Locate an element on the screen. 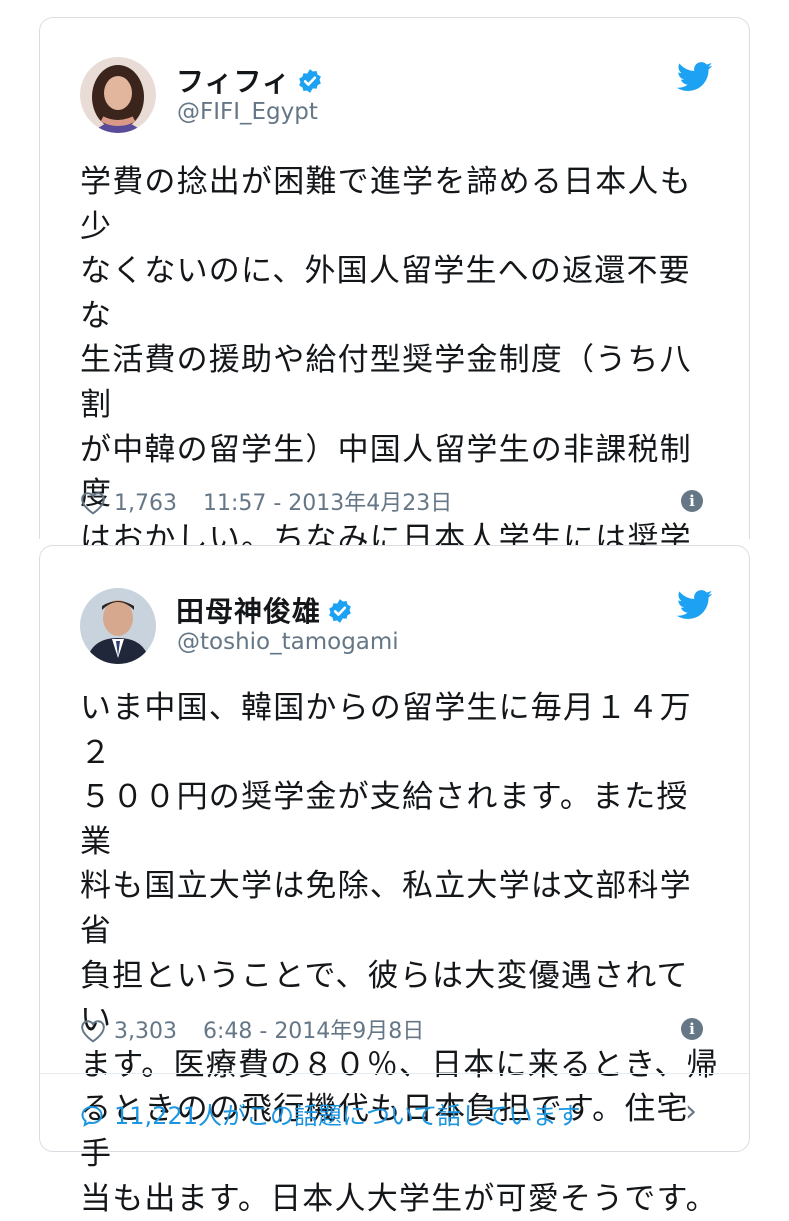  conversation-link: 11,221人がこの話題について話しています is located at coordinates (330, 1113).